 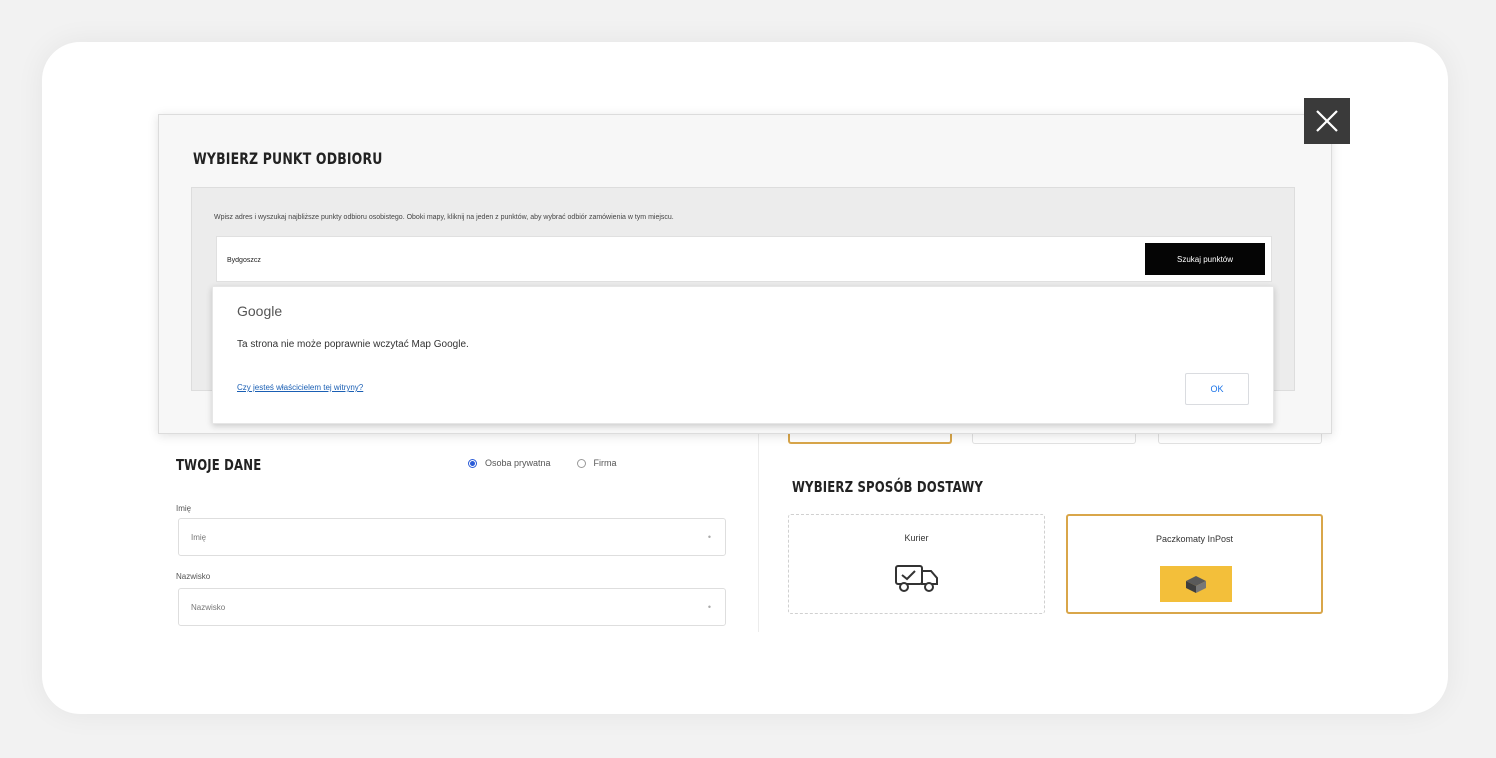 What do you see at coordinates (916, 578) in the screenshot?
I see `truck-icon` at bounding box center [916, 578].